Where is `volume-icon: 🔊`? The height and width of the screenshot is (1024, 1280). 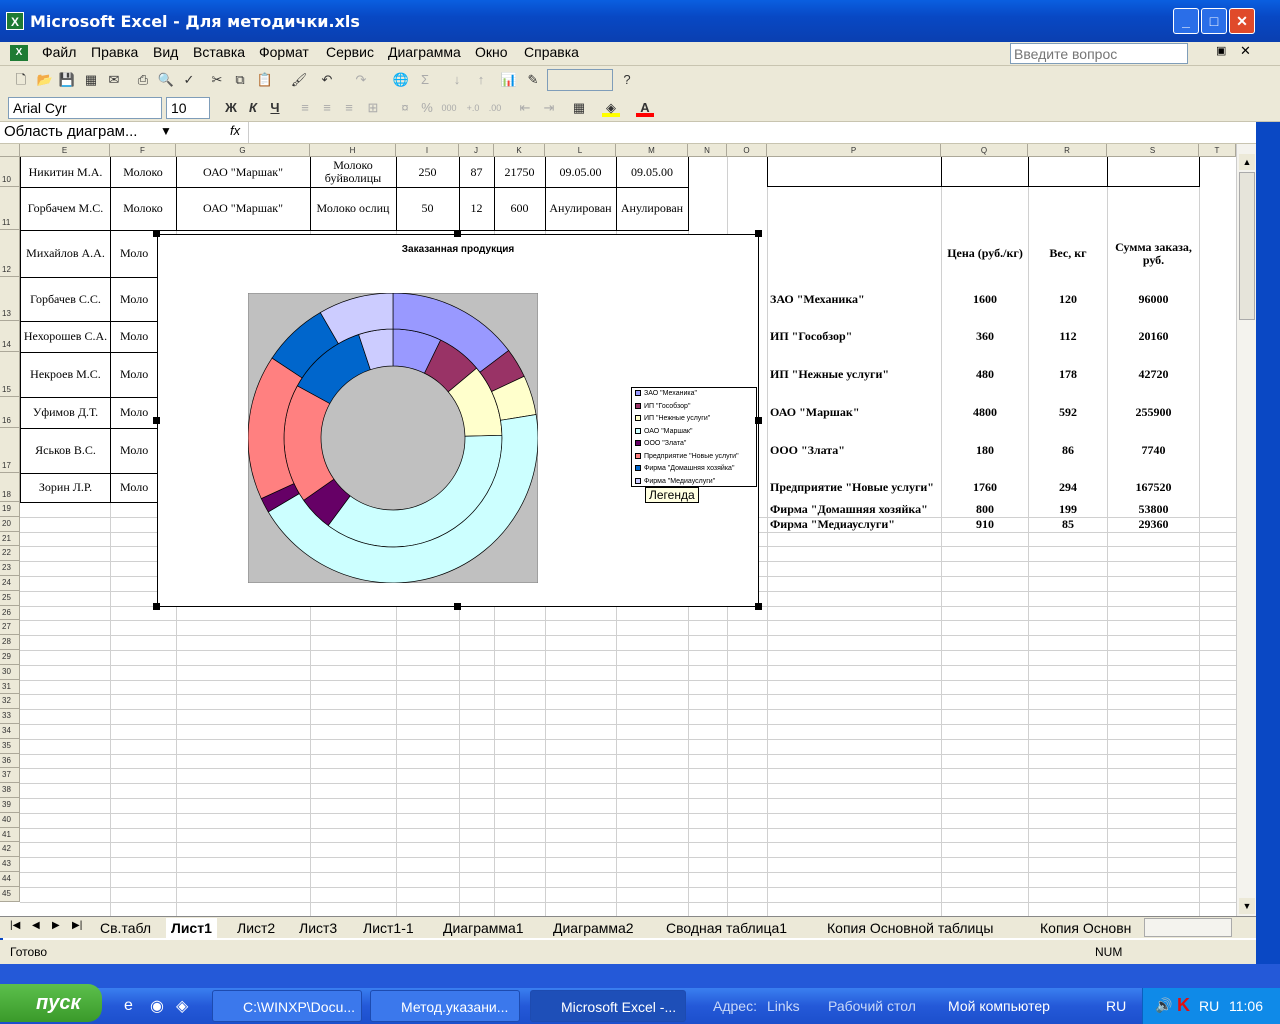 volume-icon: 🔊 is located at coordinates (1163, 1005).